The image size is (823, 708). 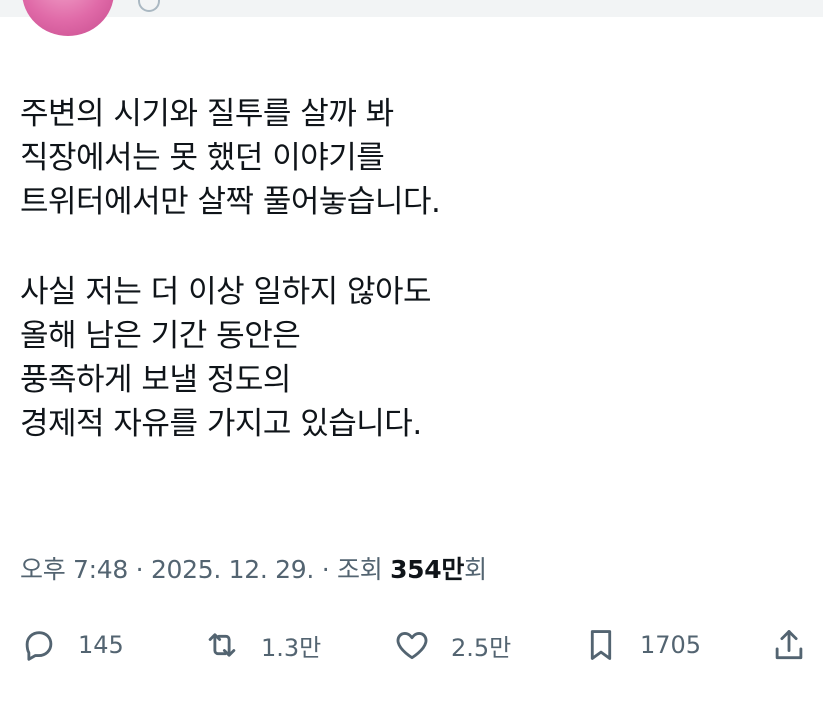 I want to click on tweet-line: 올해 남은 기간 동안은, so click(x=160, y=336).